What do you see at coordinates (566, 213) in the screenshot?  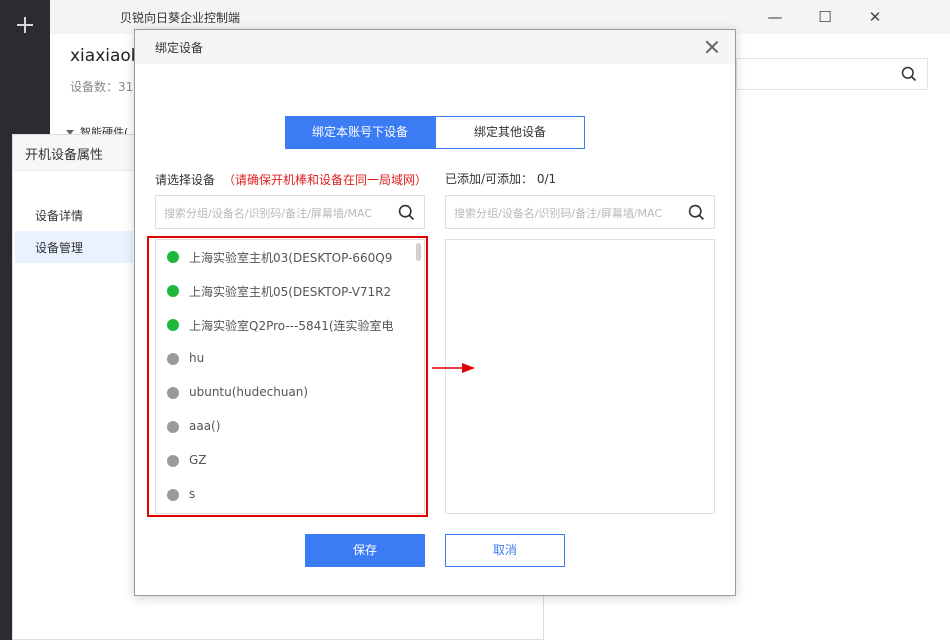 I see `added-search-input` at bounding box center [566, 213].